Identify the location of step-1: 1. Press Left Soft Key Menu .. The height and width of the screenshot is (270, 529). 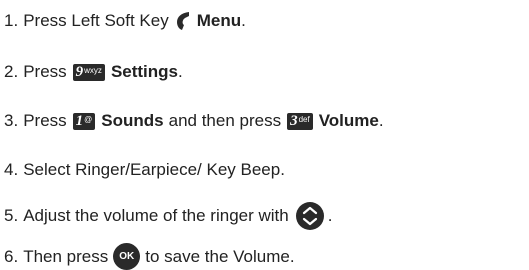
(125, 21).